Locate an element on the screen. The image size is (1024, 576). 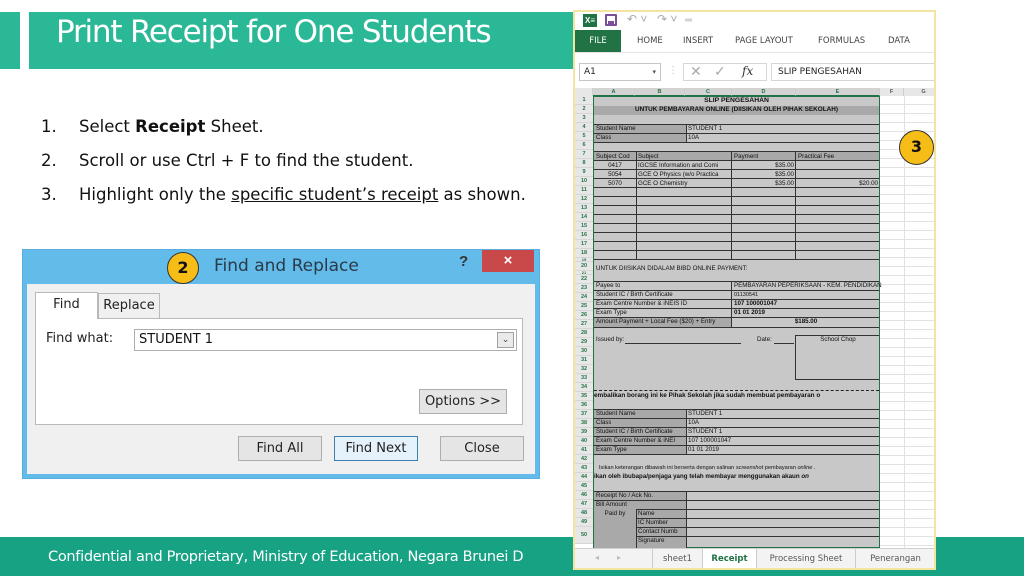
row-header: 3 is located at coordinates (584, 118).